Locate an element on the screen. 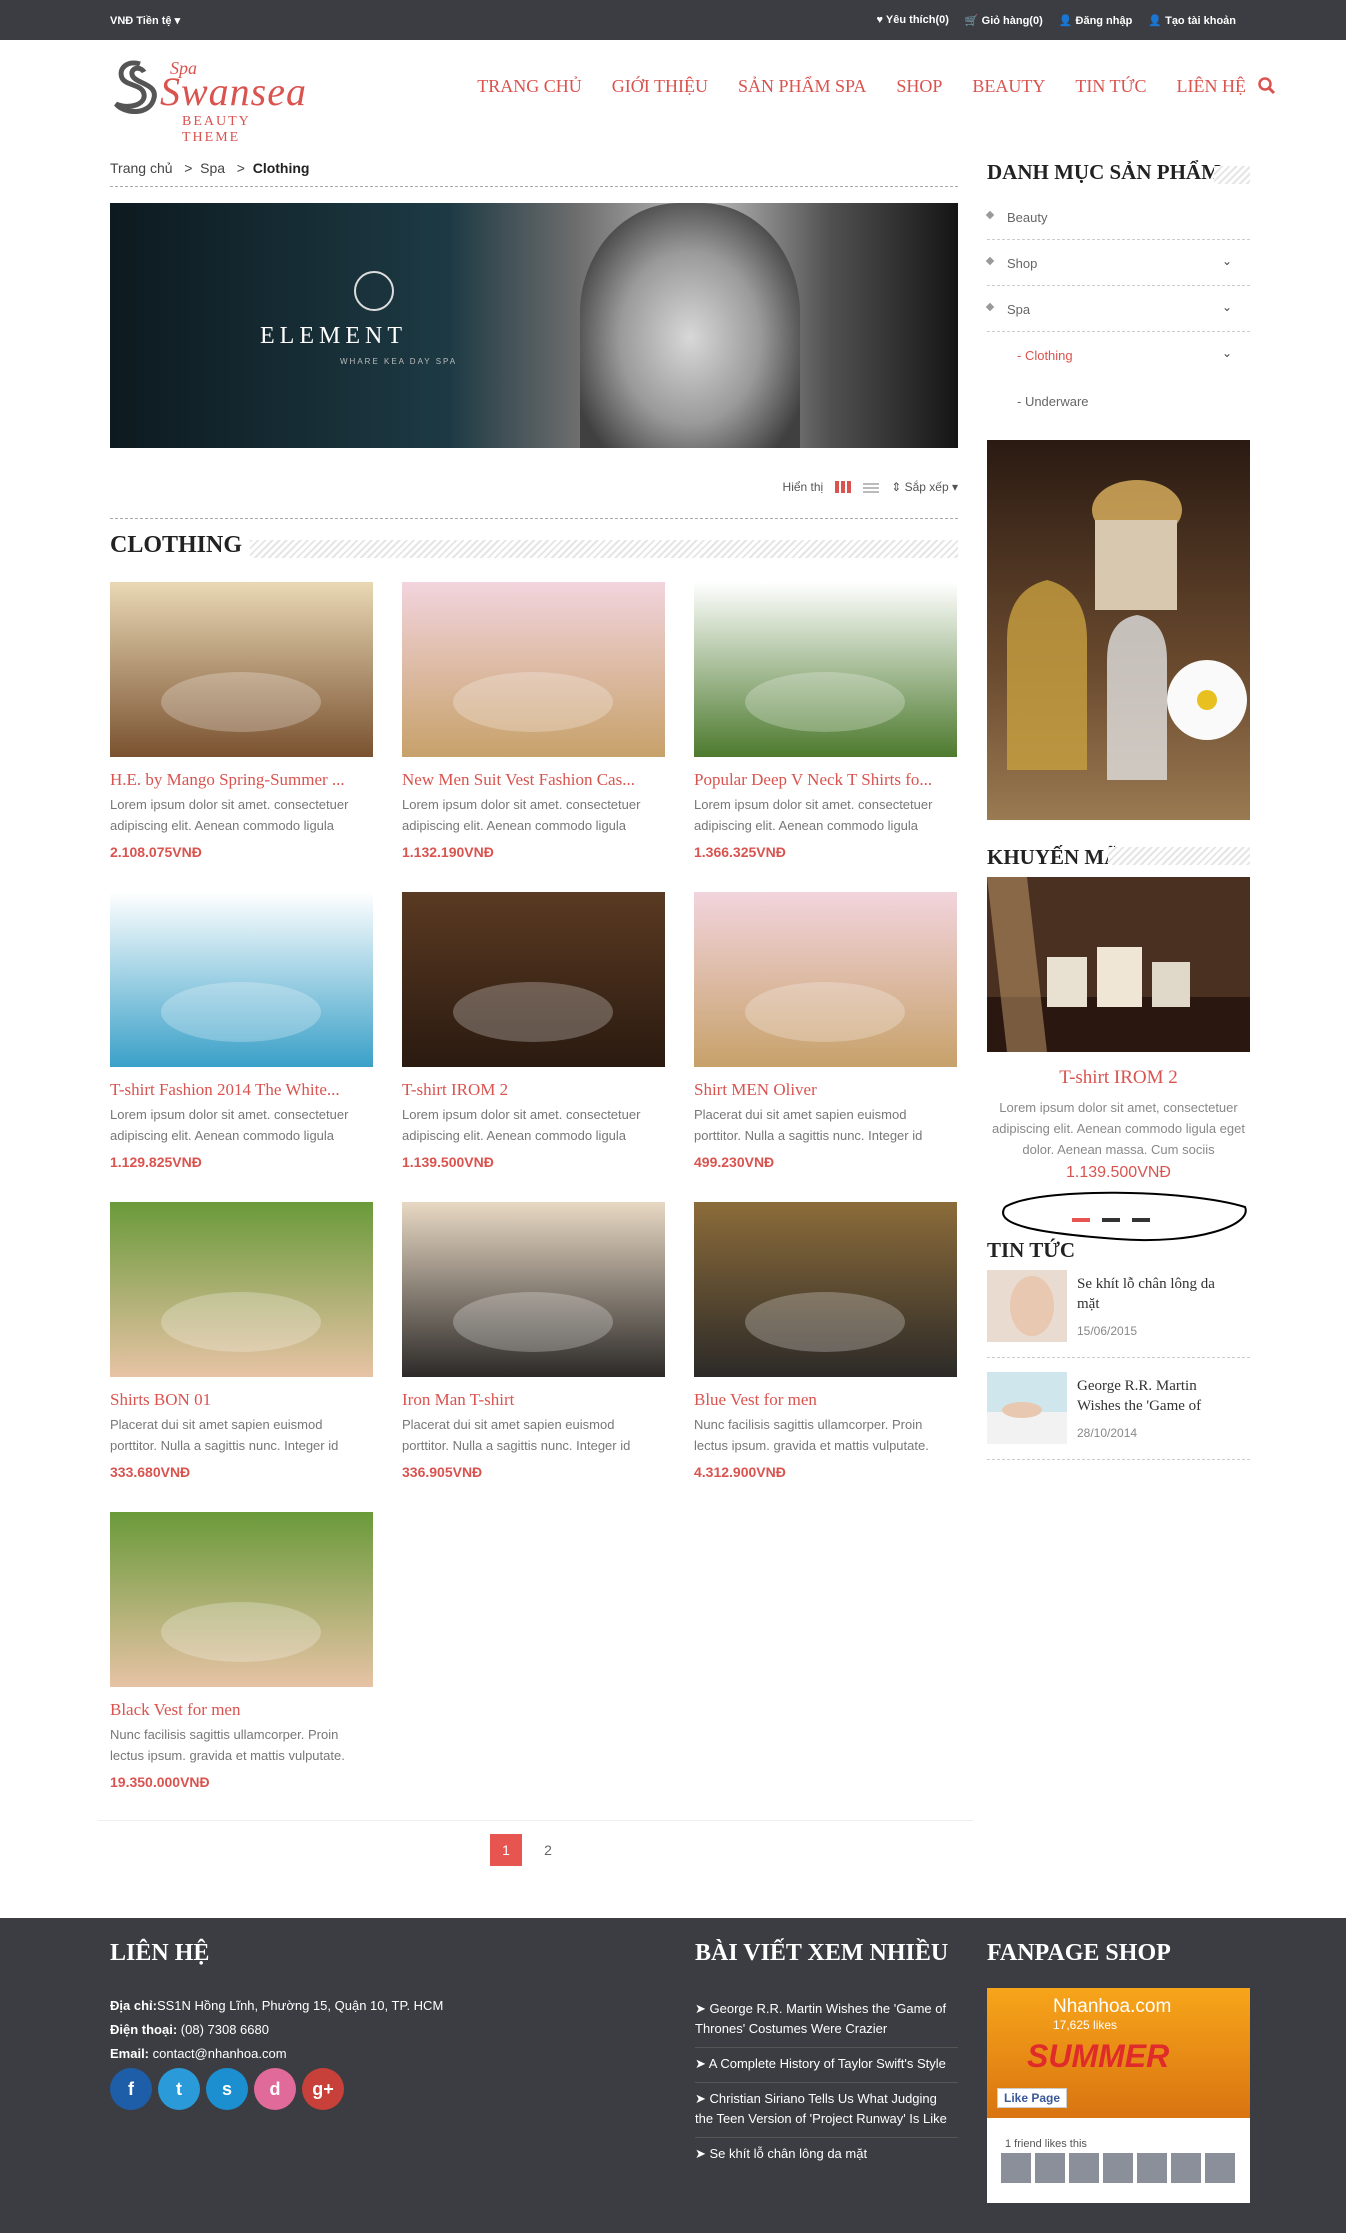 Image resolution: width=1346 pixels, height=2233 pixels. page-1: 1 is located at coordinates (506, 1850).